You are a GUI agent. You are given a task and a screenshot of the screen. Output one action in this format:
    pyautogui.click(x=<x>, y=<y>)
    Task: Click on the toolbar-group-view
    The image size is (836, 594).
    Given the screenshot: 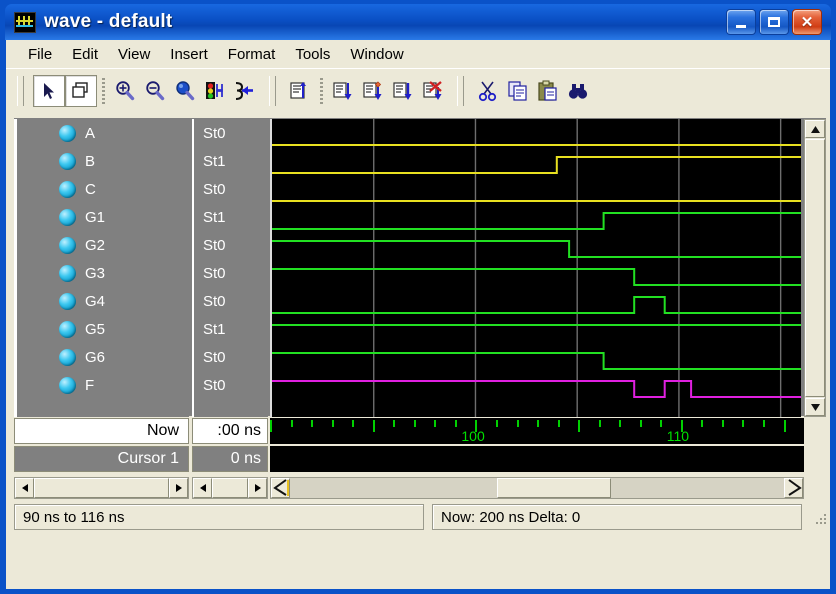 What is the action you would take?
    pyautogui.click(x=146, y=91)
    